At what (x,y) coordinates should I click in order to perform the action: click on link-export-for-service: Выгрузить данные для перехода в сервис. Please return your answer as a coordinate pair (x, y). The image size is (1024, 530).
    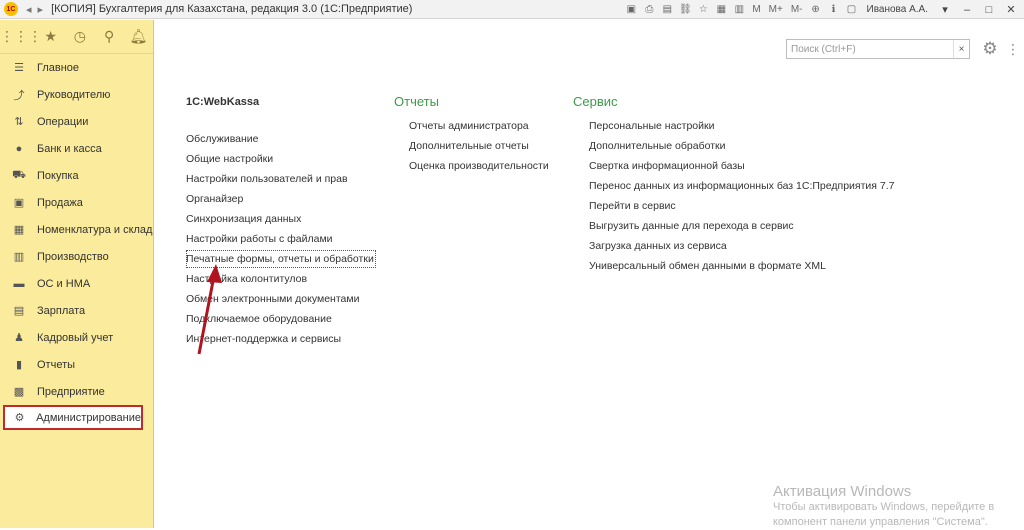
    Looking at the image, I should click on (741, 226).